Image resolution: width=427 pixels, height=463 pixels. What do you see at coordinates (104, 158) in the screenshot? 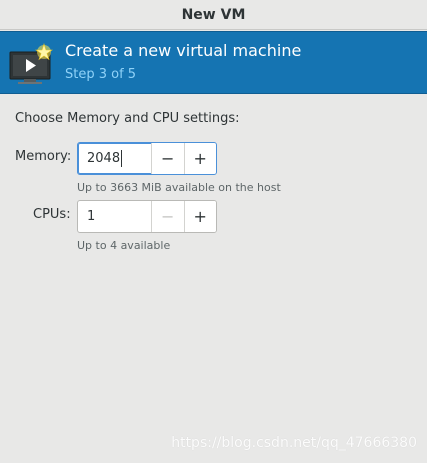
I see `memory-value: 2048` at bounding box center [104, 158].